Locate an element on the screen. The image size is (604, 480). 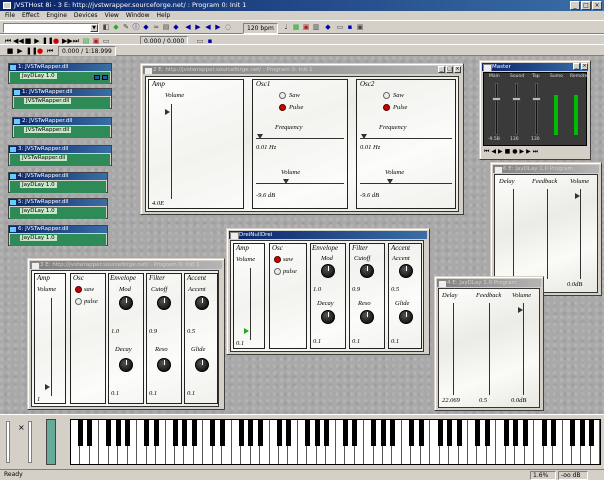
maximize-button: □ is located at coordinates (586, 5).